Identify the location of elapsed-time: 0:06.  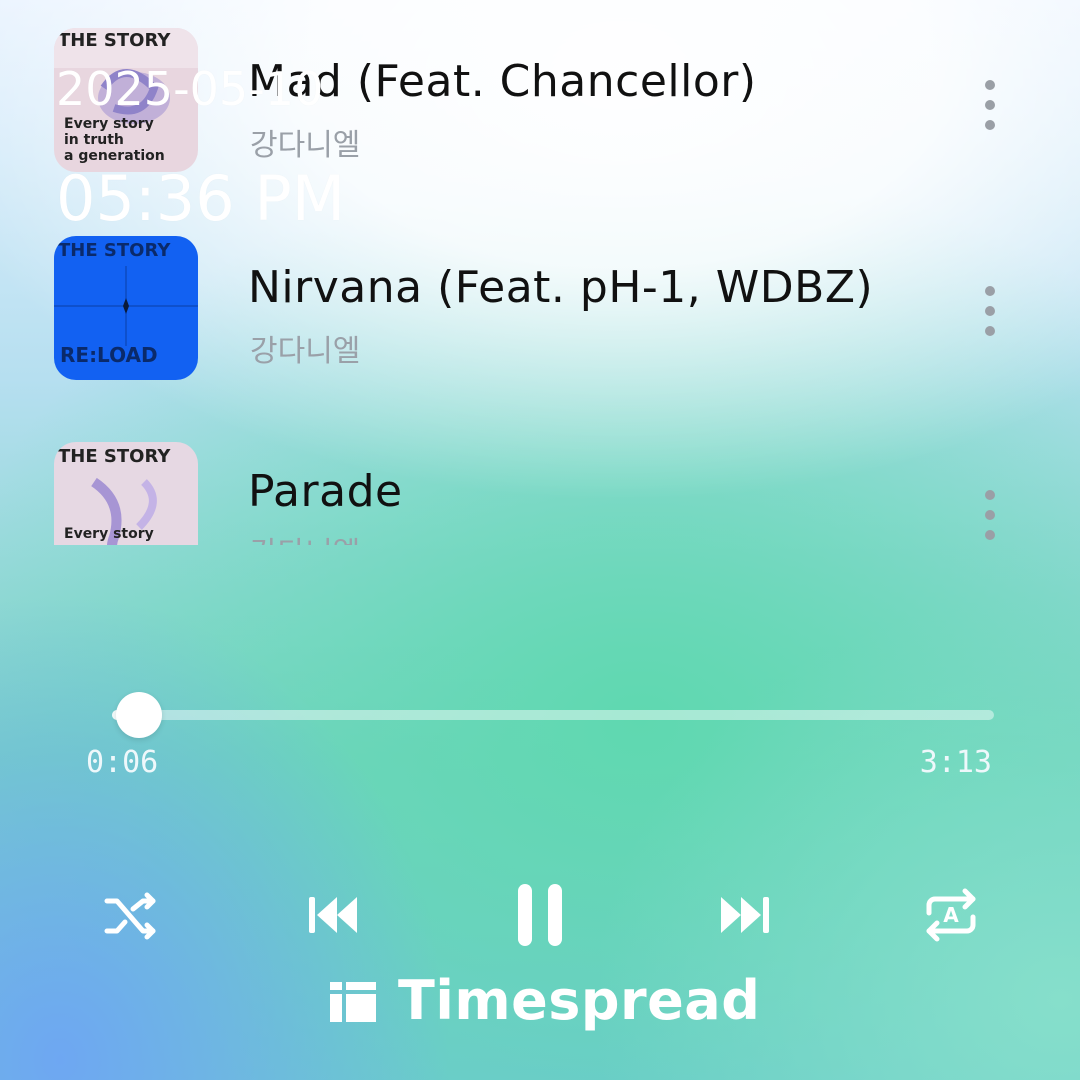
(122, 762).